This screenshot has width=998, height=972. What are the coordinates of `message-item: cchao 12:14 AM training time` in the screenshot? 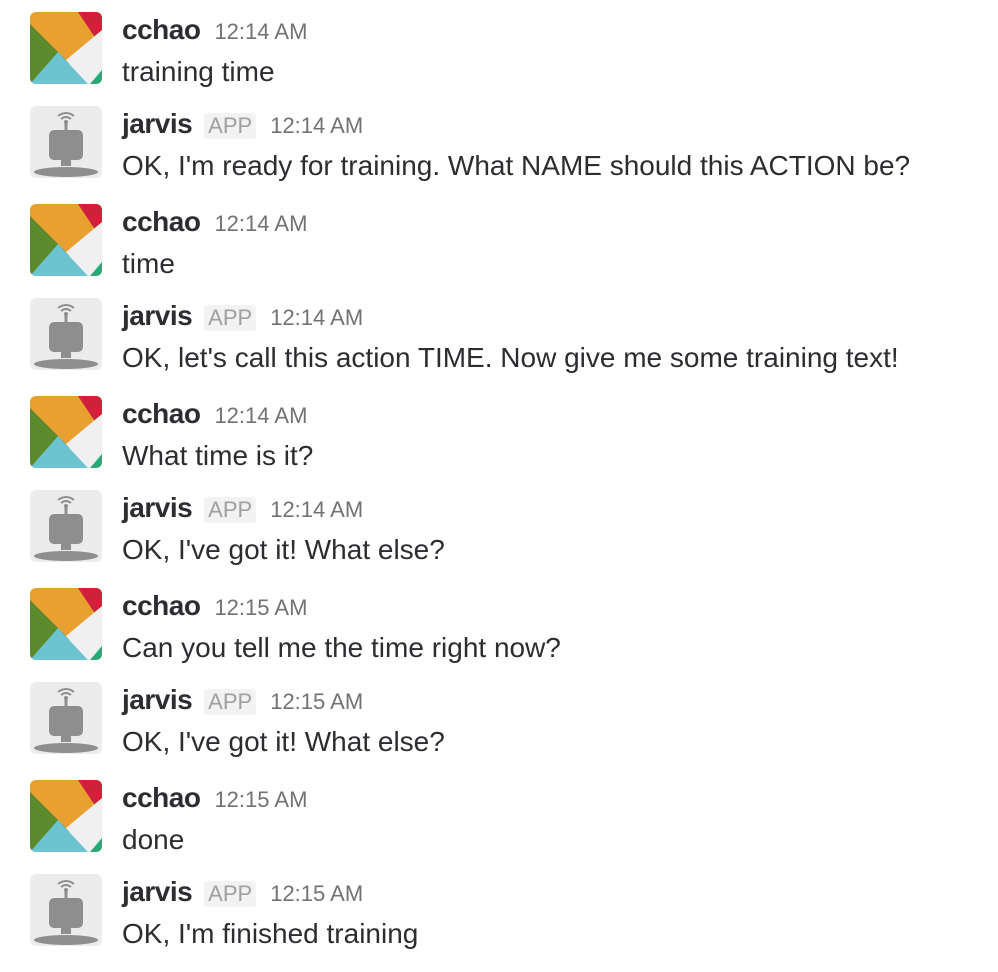 It's located at (499, 48).